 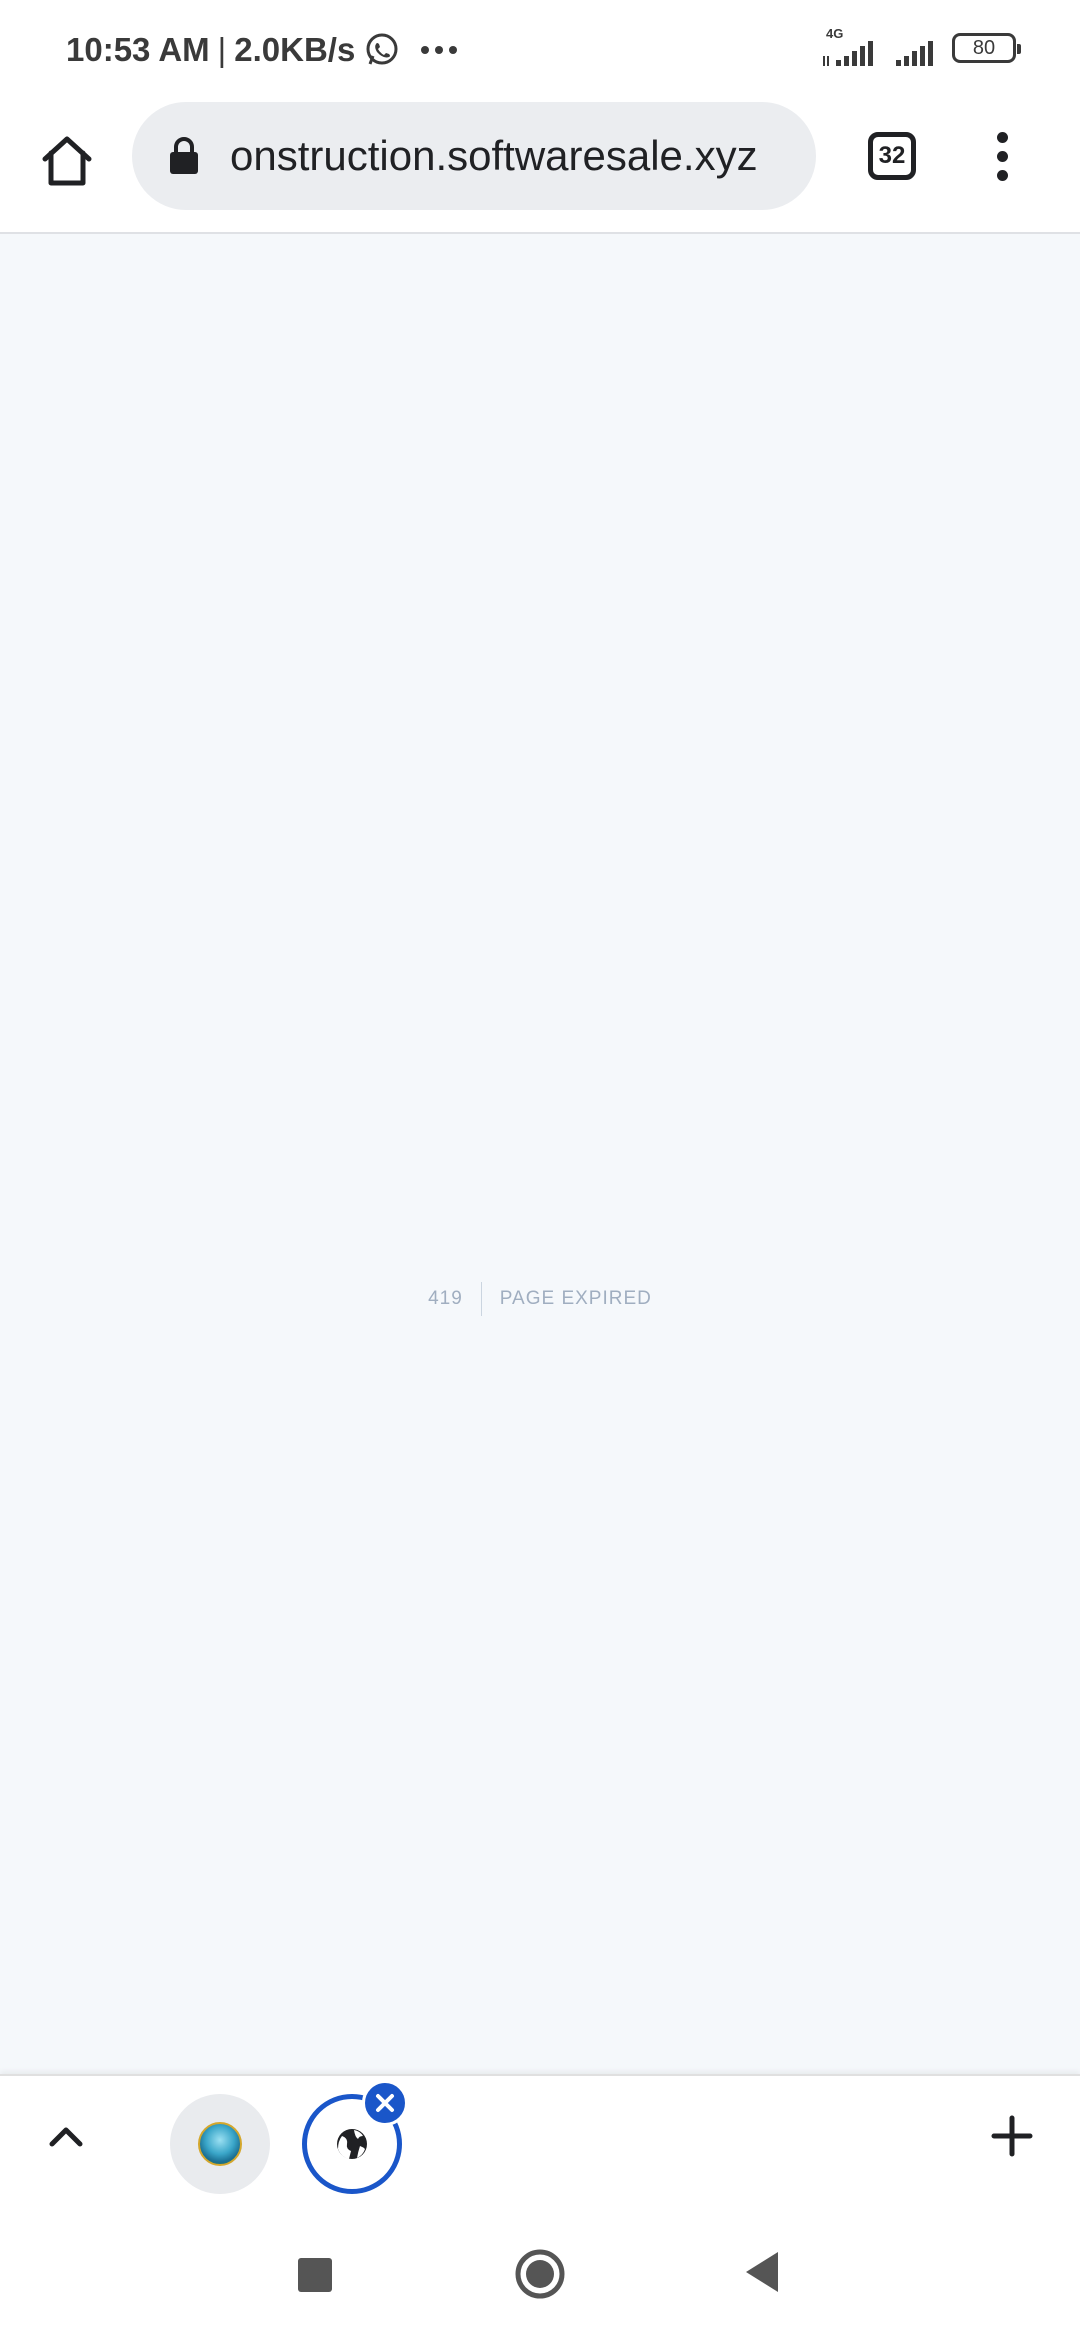 I want to click on close-tab-button, so click(x=385, y=2103).